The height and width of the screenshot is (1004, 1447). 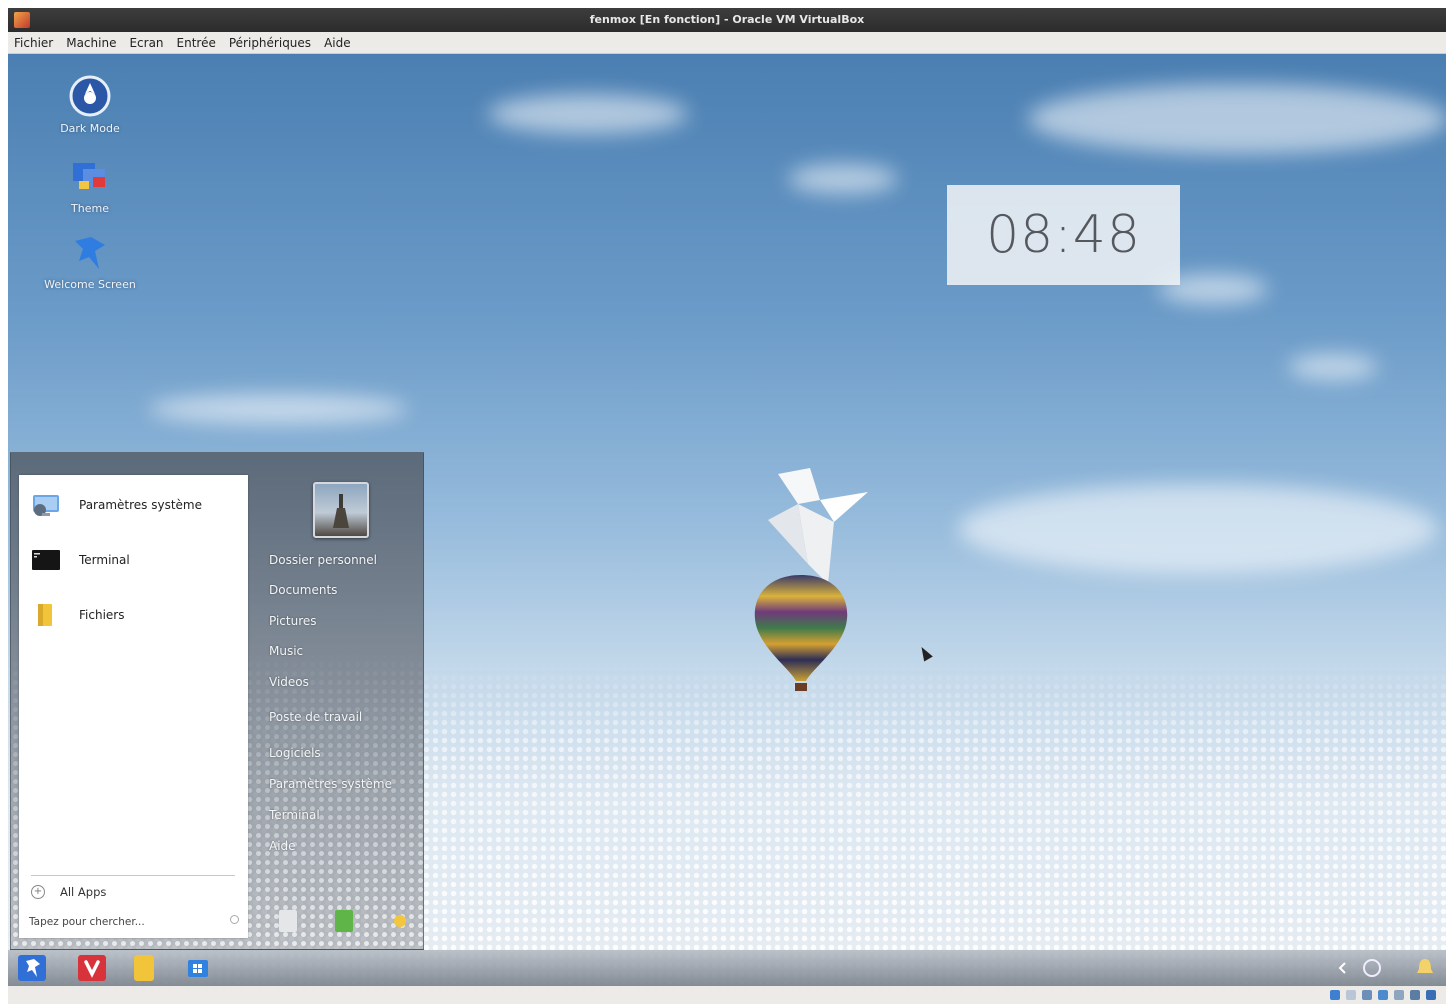 What do you see at coordinates (344, 682) in the screenshot?
I see `place-videos: Videos` at bounding box center [344, 682].